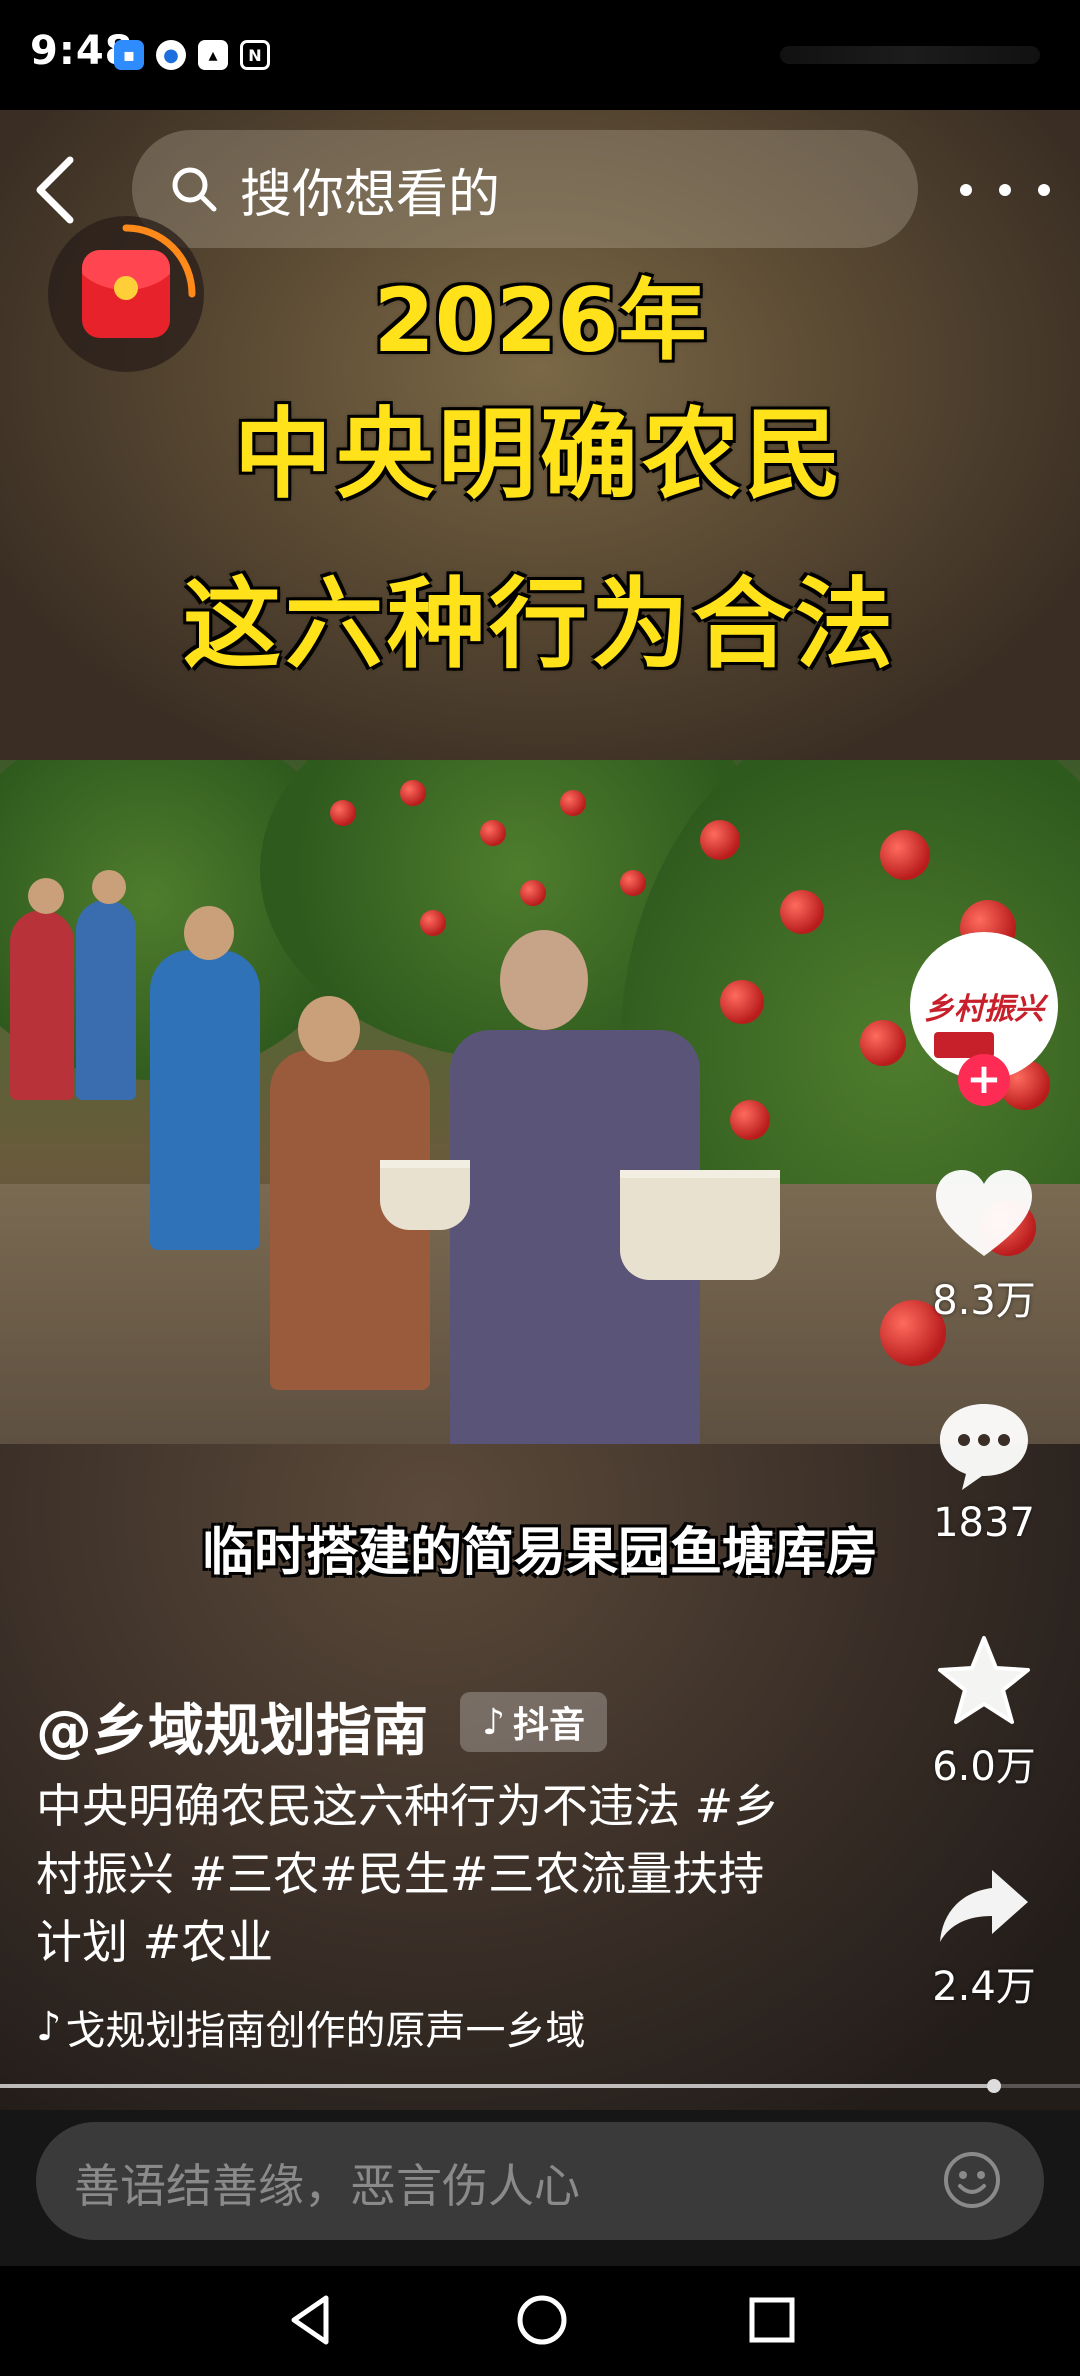 The height and width of the screenshot is (2376, 1080). I want to click on emoji-button, so click(972, 2180).